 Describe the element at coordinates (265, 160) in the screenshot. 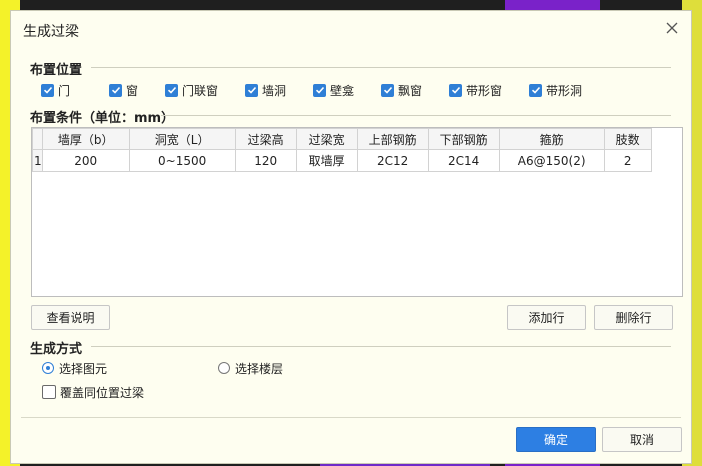

I see `table-cell: 120` at that location.